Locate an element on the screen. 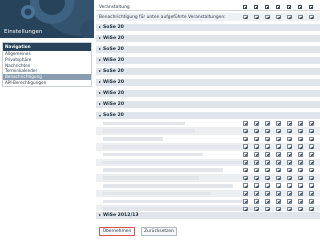 This screenshot has height=240, width=320. reset-button: Zurücksetzen is located at coordinates (159, 231).